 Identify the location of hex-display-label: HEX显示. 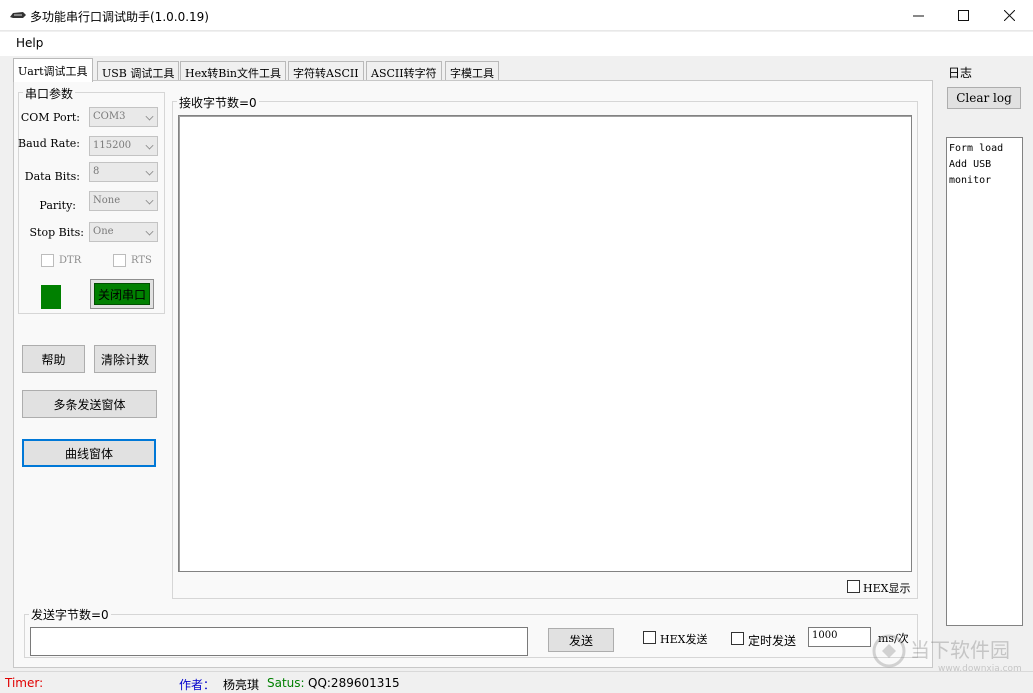
(887, 588).